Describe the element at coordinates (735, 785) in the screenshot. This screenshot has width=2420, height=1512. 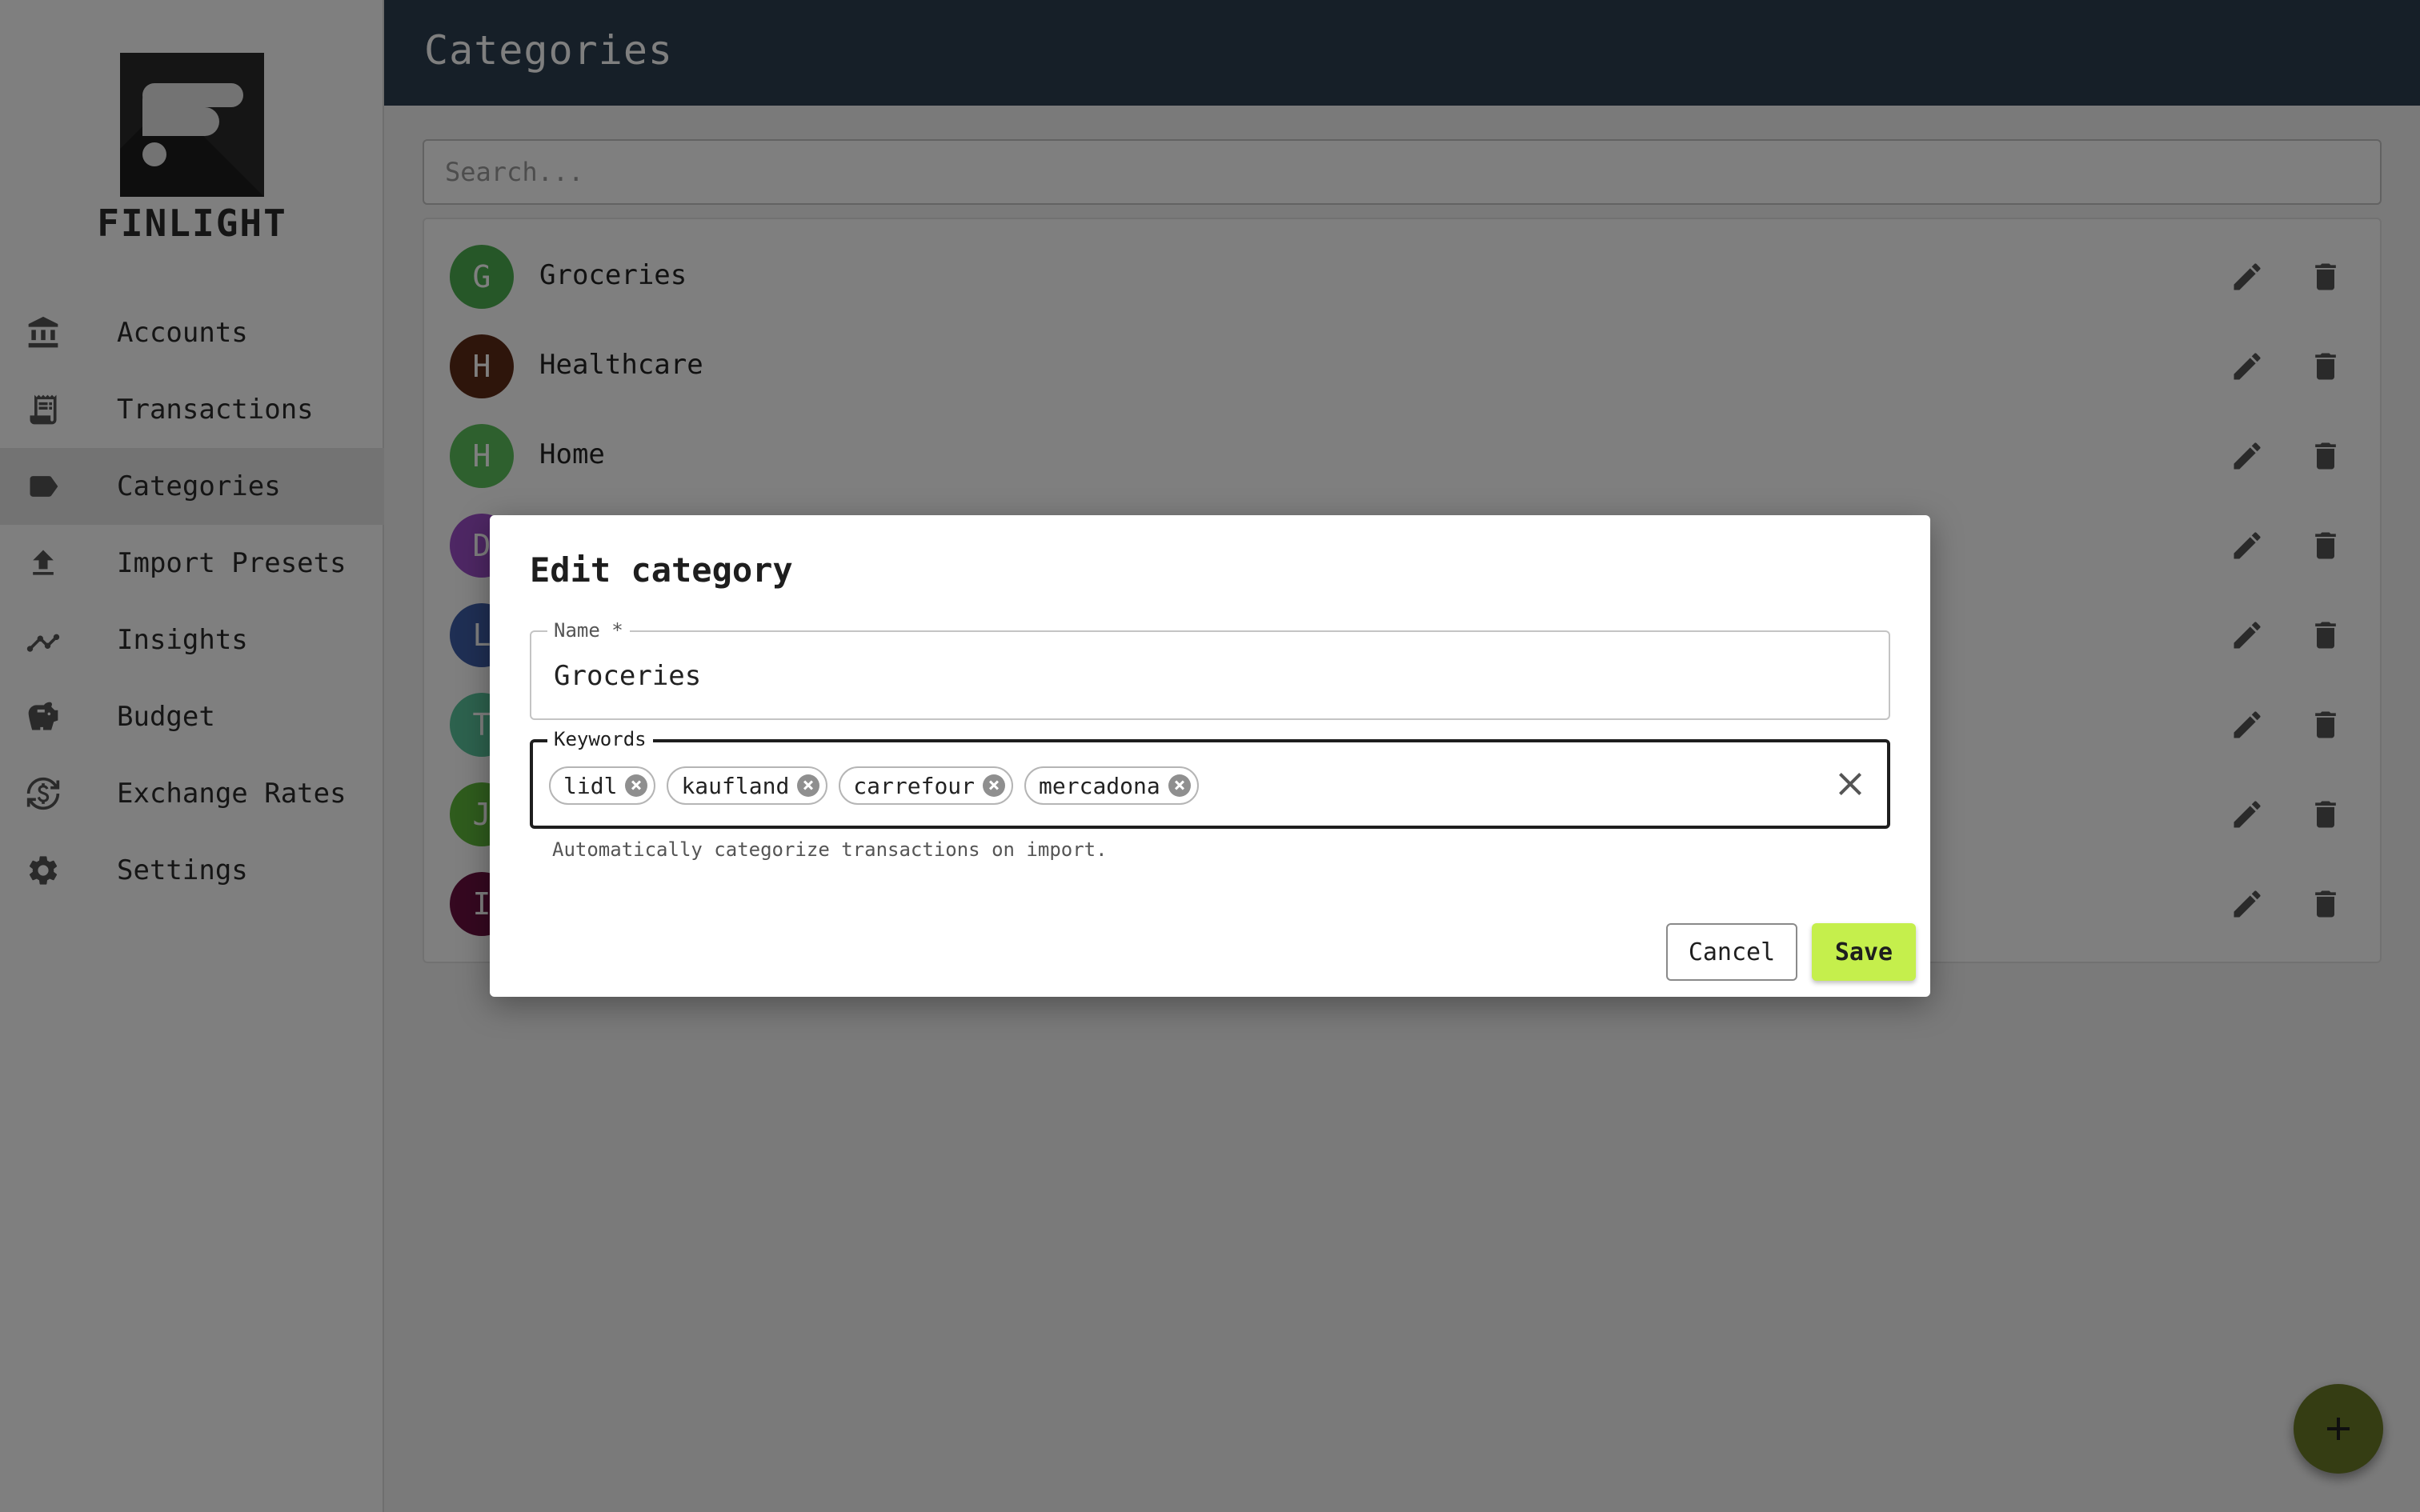
I see `keyword-chip-label: kaufland` at that location.